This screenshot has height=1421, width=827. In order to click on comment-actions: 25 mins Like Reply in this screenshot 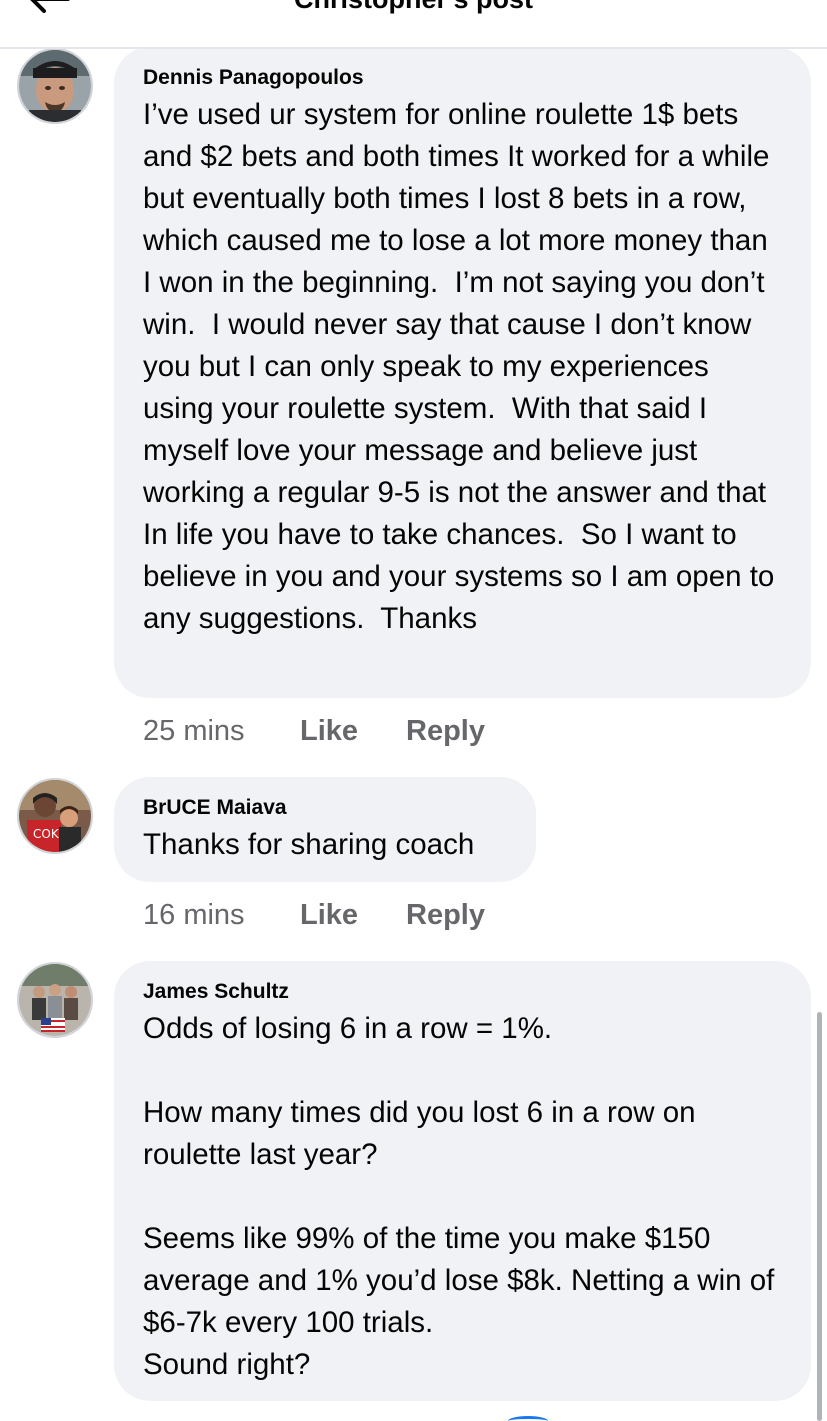, I will do `click(314, 731)`.